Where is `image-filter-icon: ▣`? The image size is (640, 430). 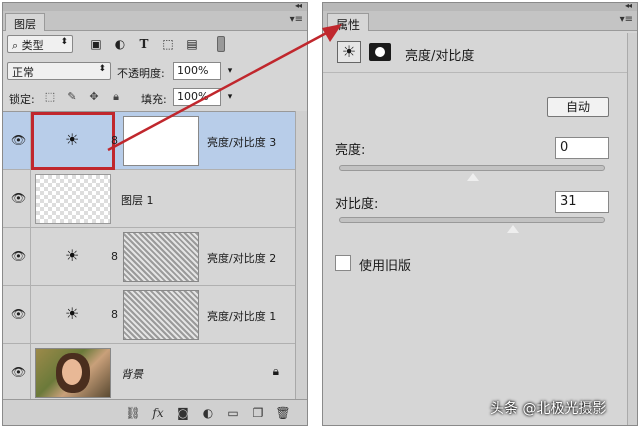
image-filter-icon: ▣ is located at coordinates (96, 44).